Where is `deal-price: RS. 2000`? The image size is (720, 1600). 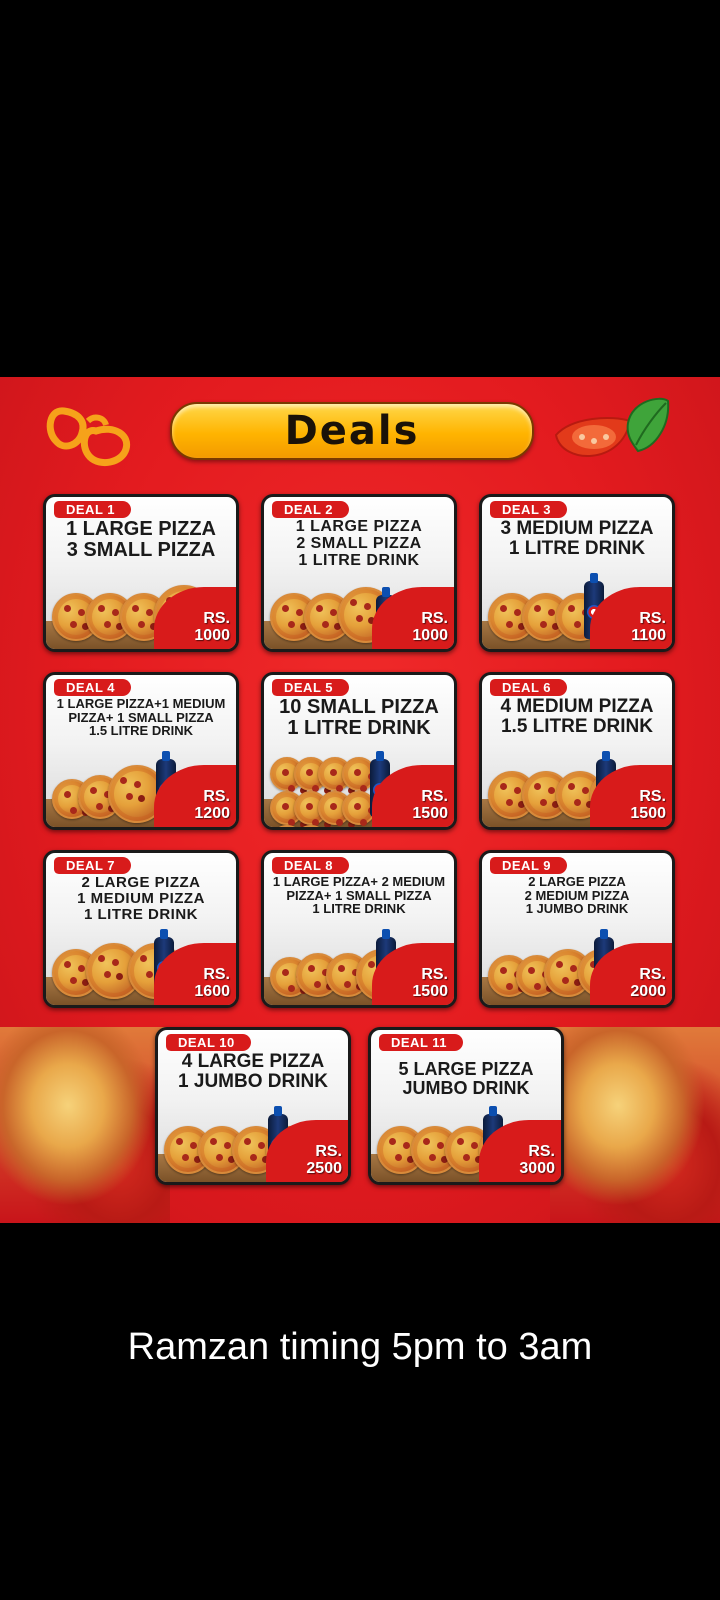
deal-price: RS. 2000 is located at coordinates (648, 983).